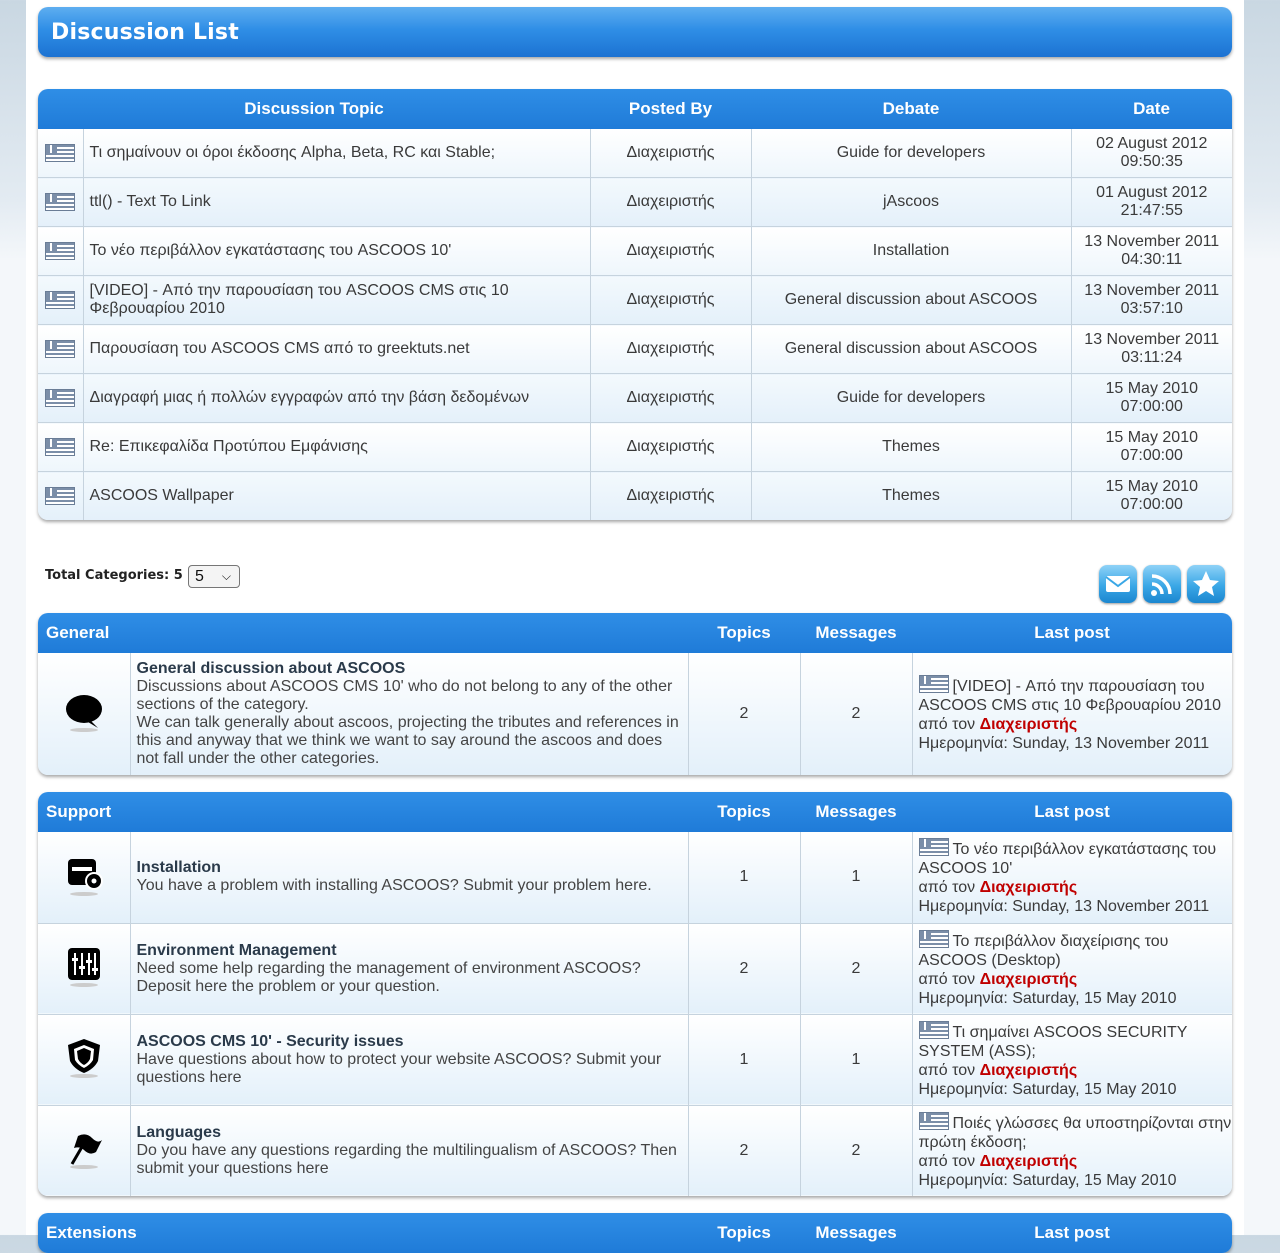 The image size is (1280, 1253). I want to click on select-value: 5, so click(199, 576).